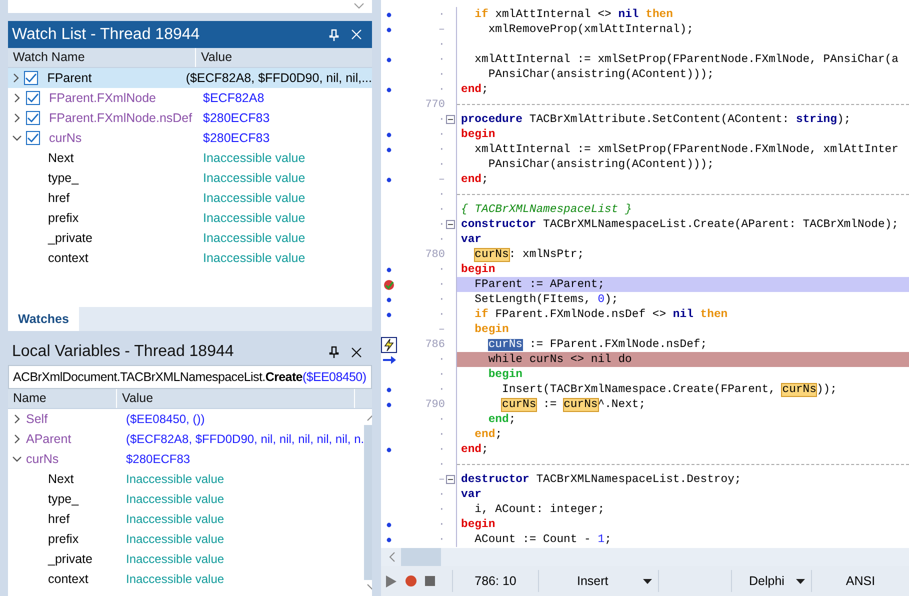 The image size is (909, 596). What do you see at coordinates (592, 581) in the screenshot?
I see `insert-mode-label: Insert` at bounding box center [592, 581].